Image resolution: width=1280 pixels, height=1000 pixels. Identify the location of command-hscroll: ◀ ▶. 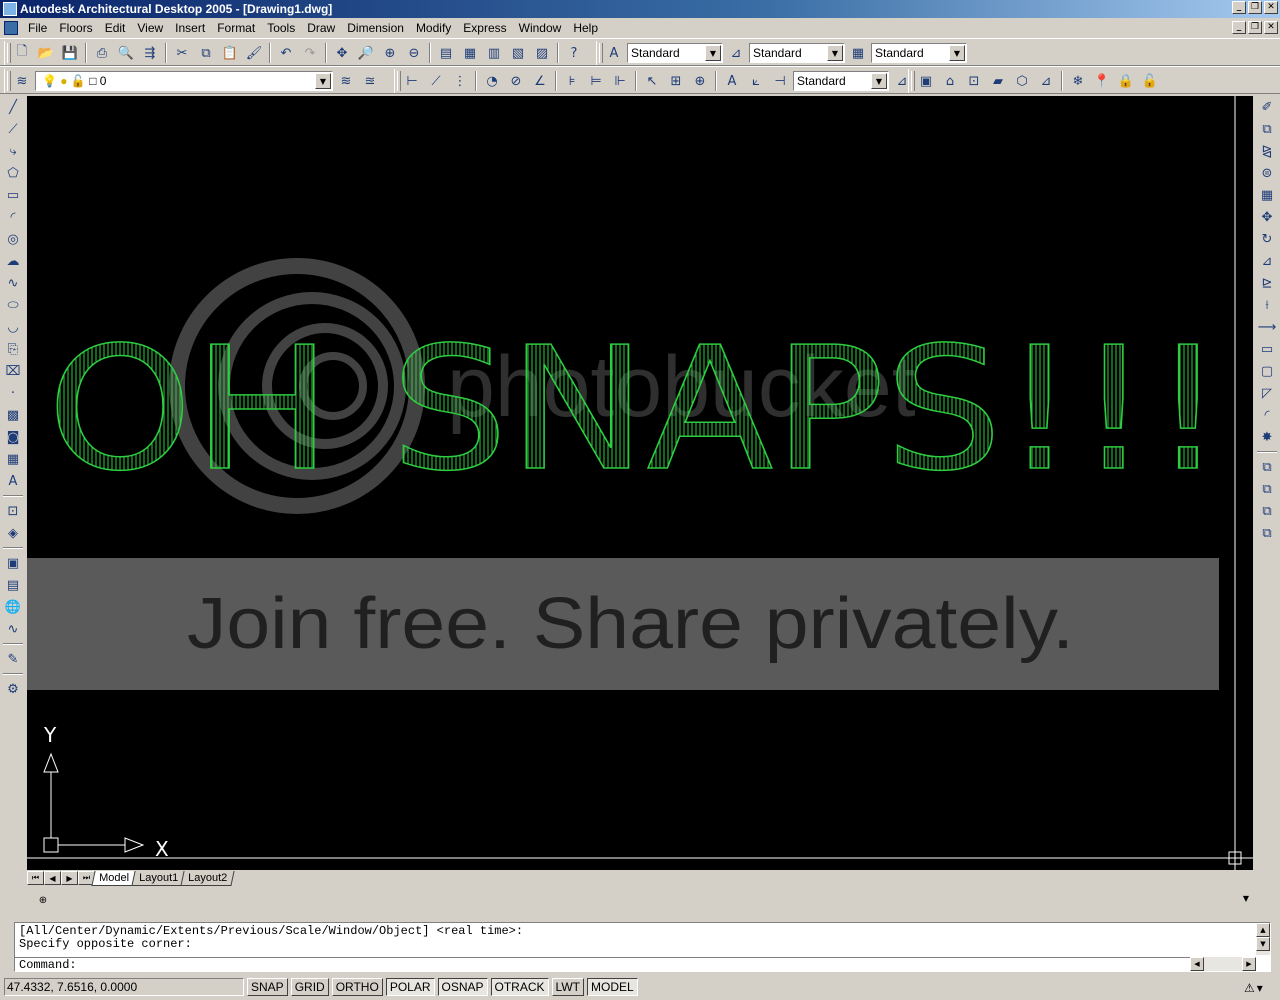
(1223, 964).